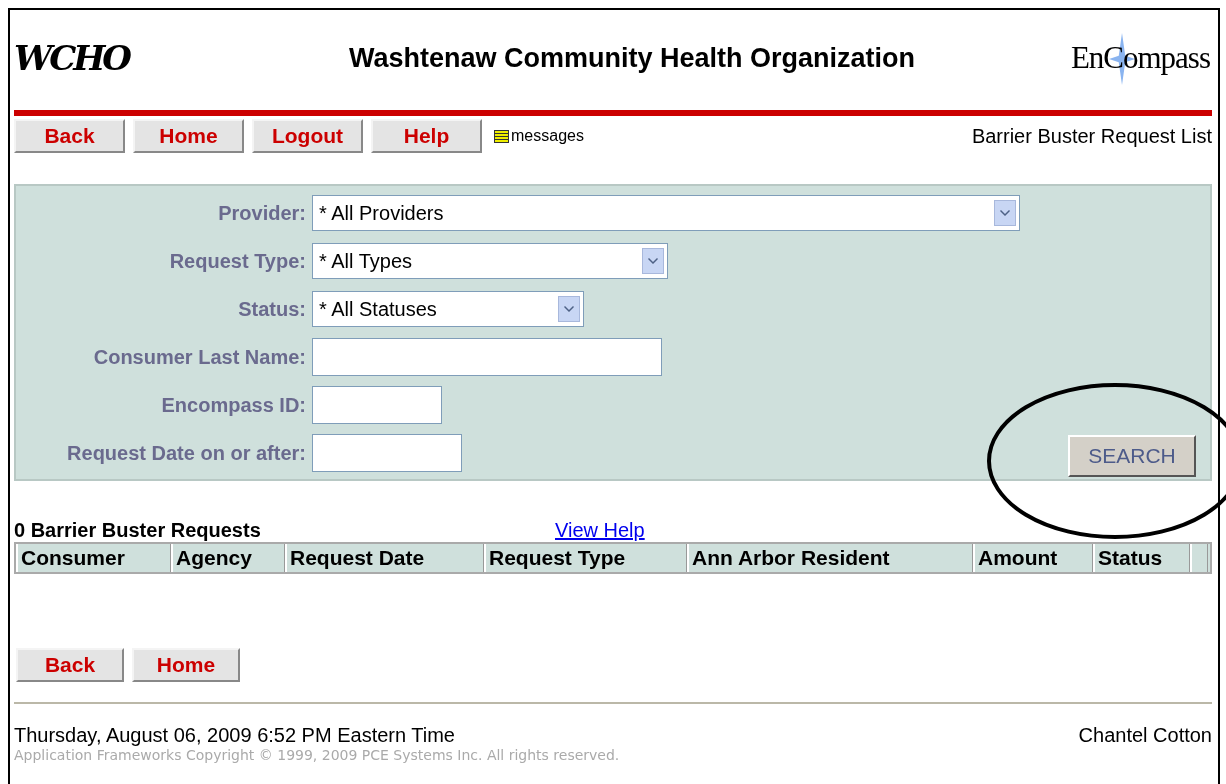 The width and height of the screenshot is (1226, 784). Describe the element at coordinates (1145, 735) in the screenshot. I see `user-name: Chantel Cotton` at that location.